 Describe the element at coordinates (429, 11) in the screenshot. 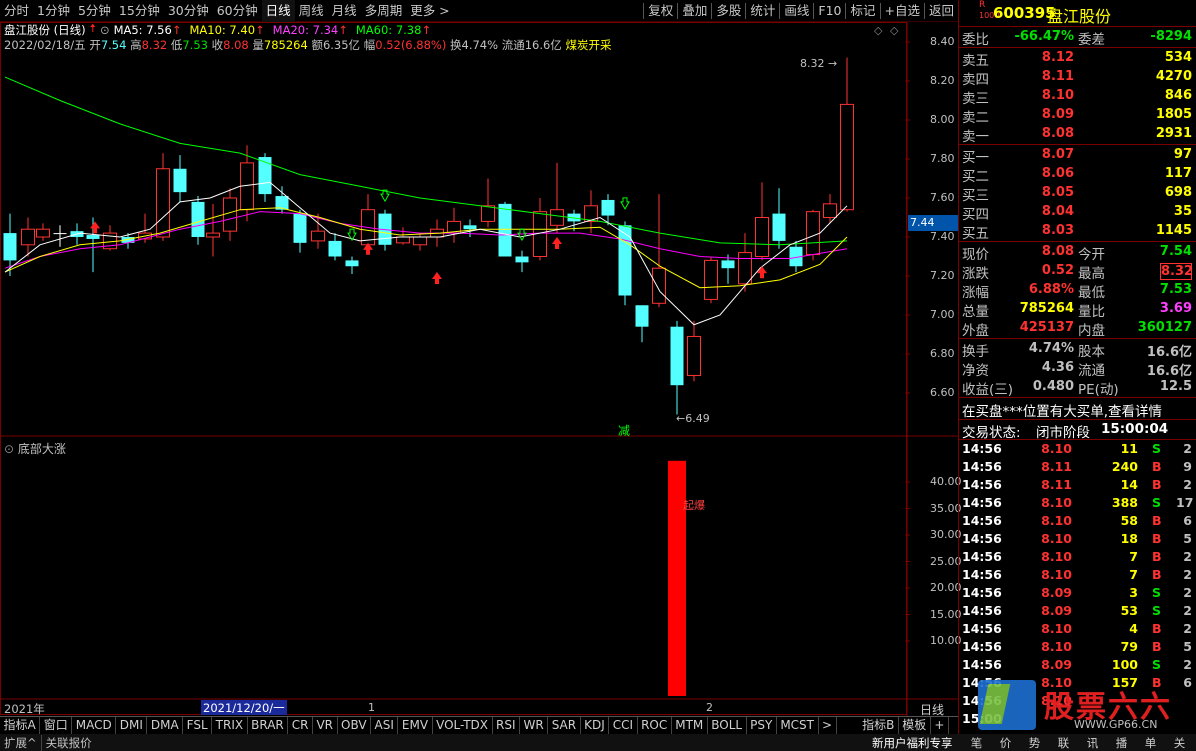

I see `period-tab-10: 更多 >` at that location.